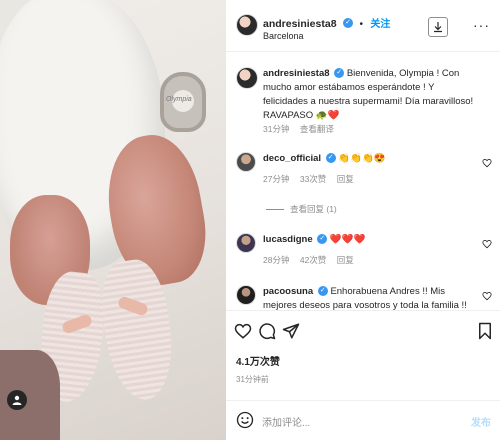 The height and width of the screenshot is (440, 500). I want to click on download-button, so click(438, 27).